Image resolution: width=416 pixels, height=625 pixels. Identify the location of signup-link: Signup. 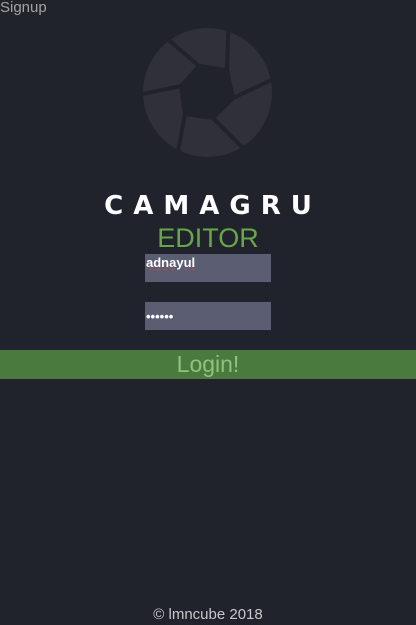
(23, 8).